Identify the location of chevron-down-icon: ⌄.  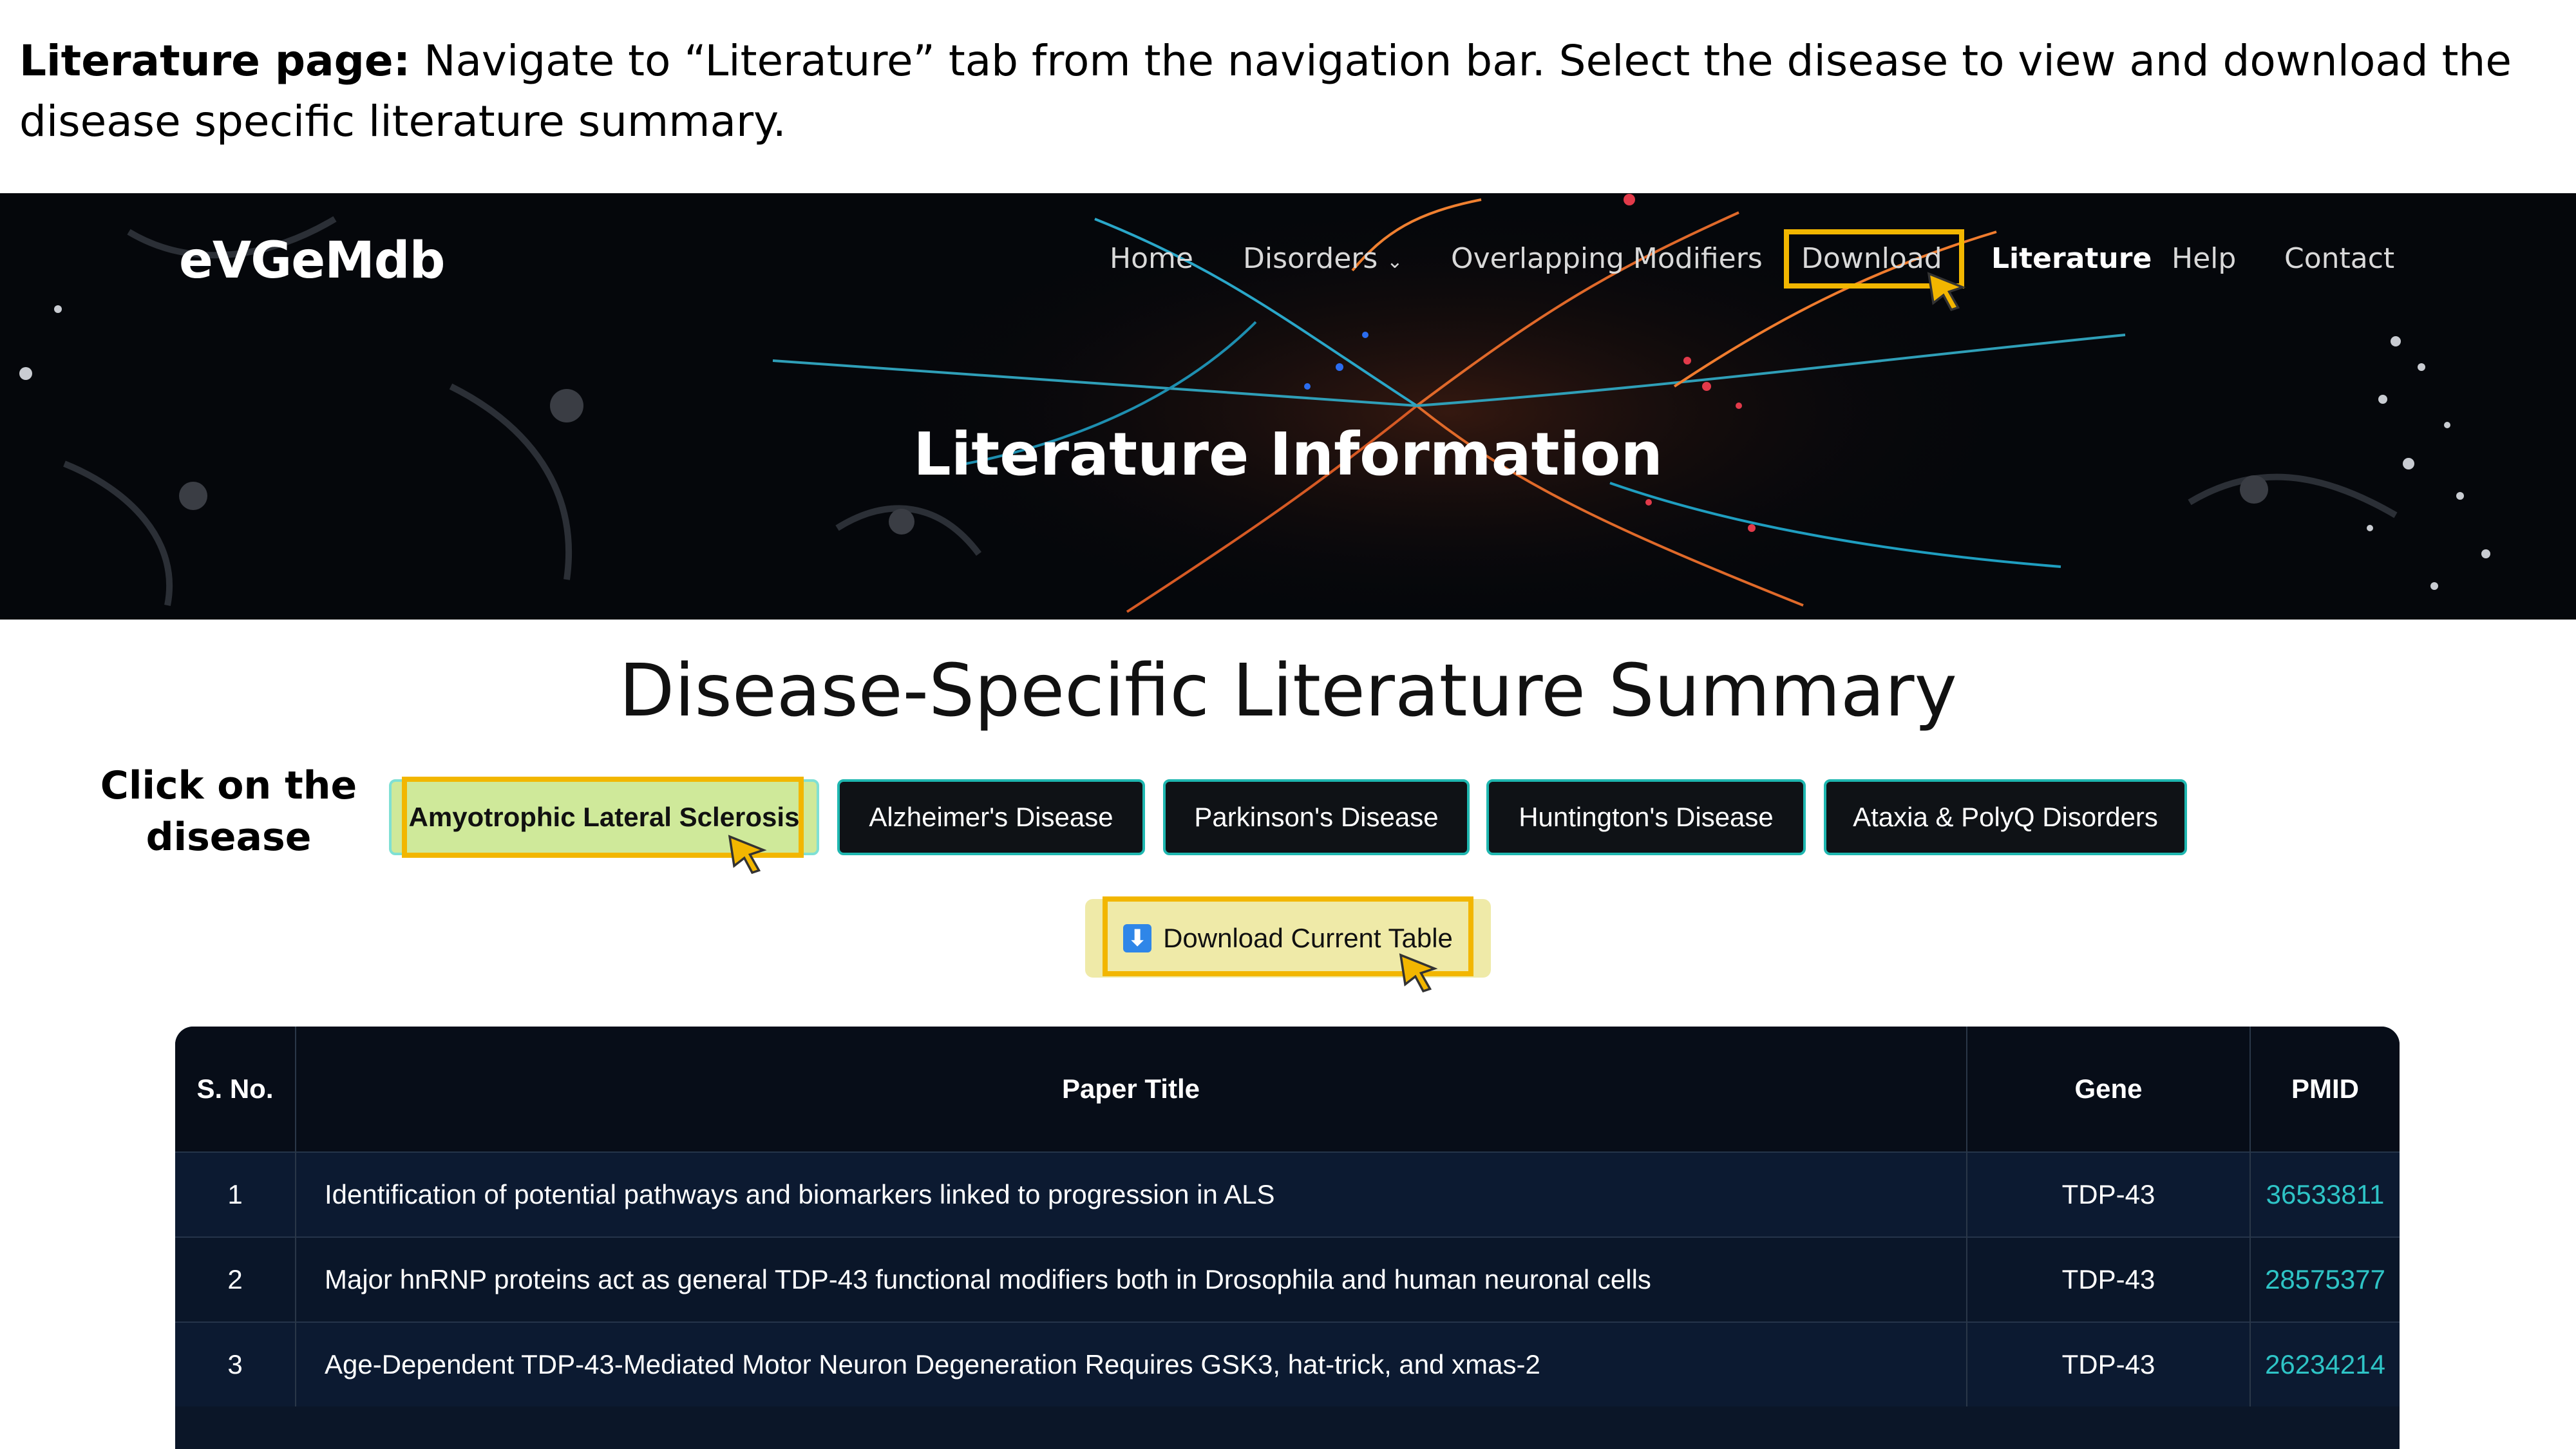
(1395, 262).